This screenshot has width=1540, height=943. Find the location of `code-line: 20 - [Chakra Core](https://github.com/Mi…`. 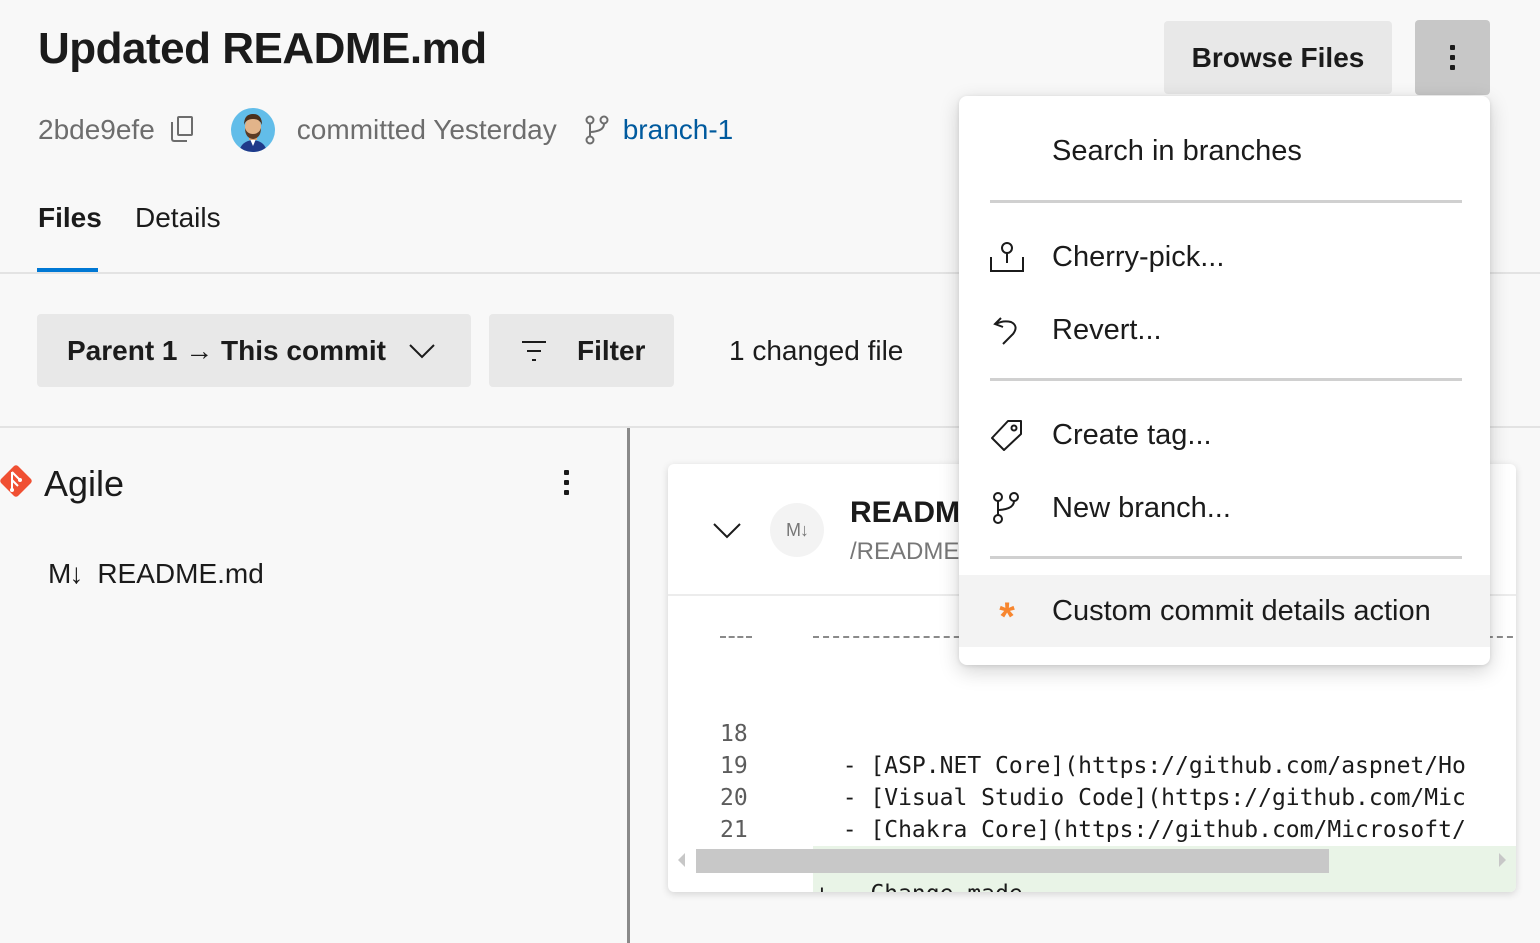

code-line: 20 - [Chakra Core](https://github.com/Mi… is located at coordinates (1092, 796).